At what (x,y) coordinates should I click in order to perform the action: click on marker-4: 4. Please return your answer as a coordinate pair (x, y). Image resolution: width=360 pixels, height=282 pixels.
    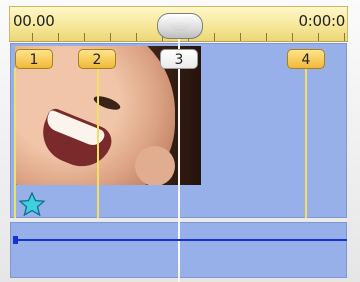
    Looking at the image, I should click on (306, 59).